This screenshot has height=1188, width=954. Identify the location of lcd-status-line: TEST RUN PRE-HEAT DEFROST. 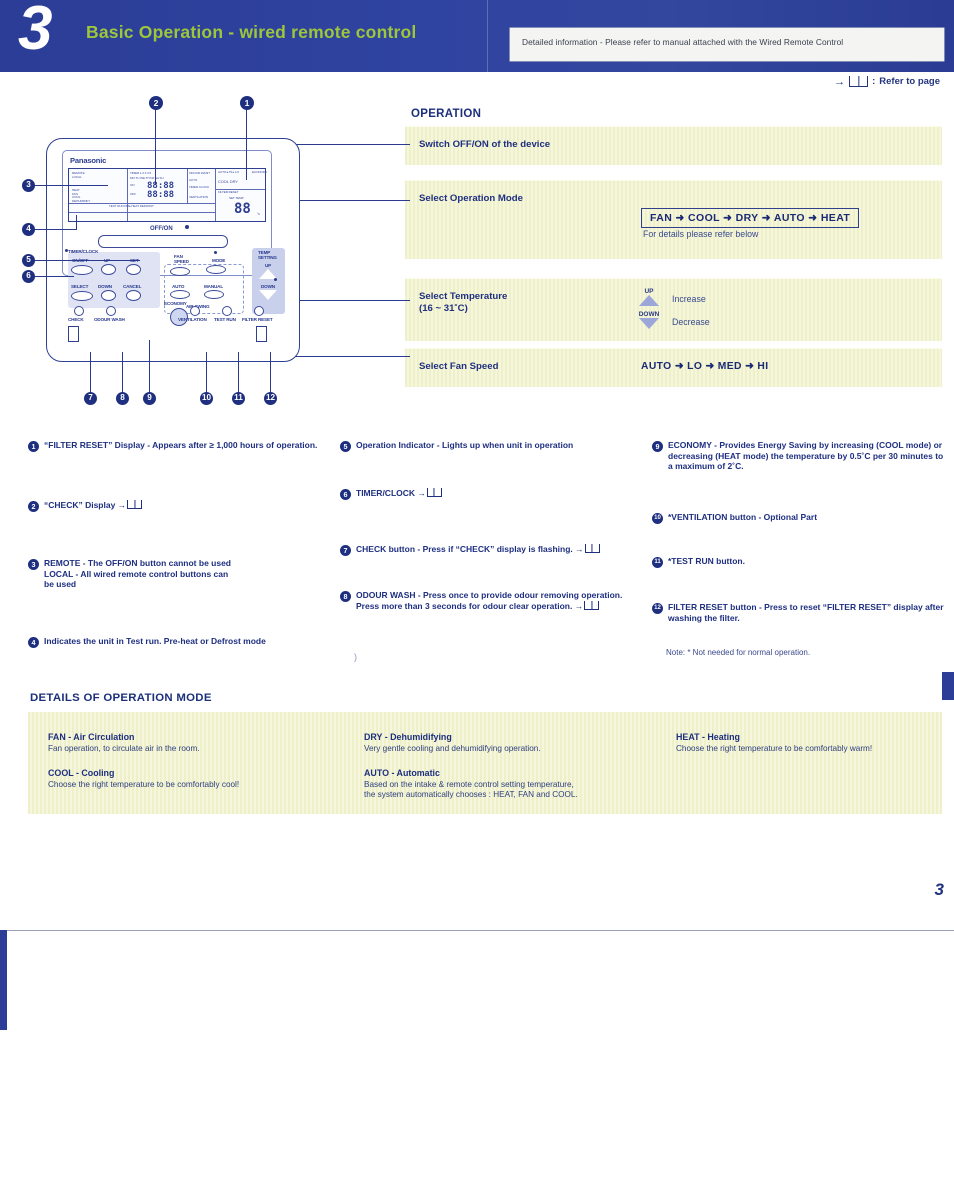
(131, 206).